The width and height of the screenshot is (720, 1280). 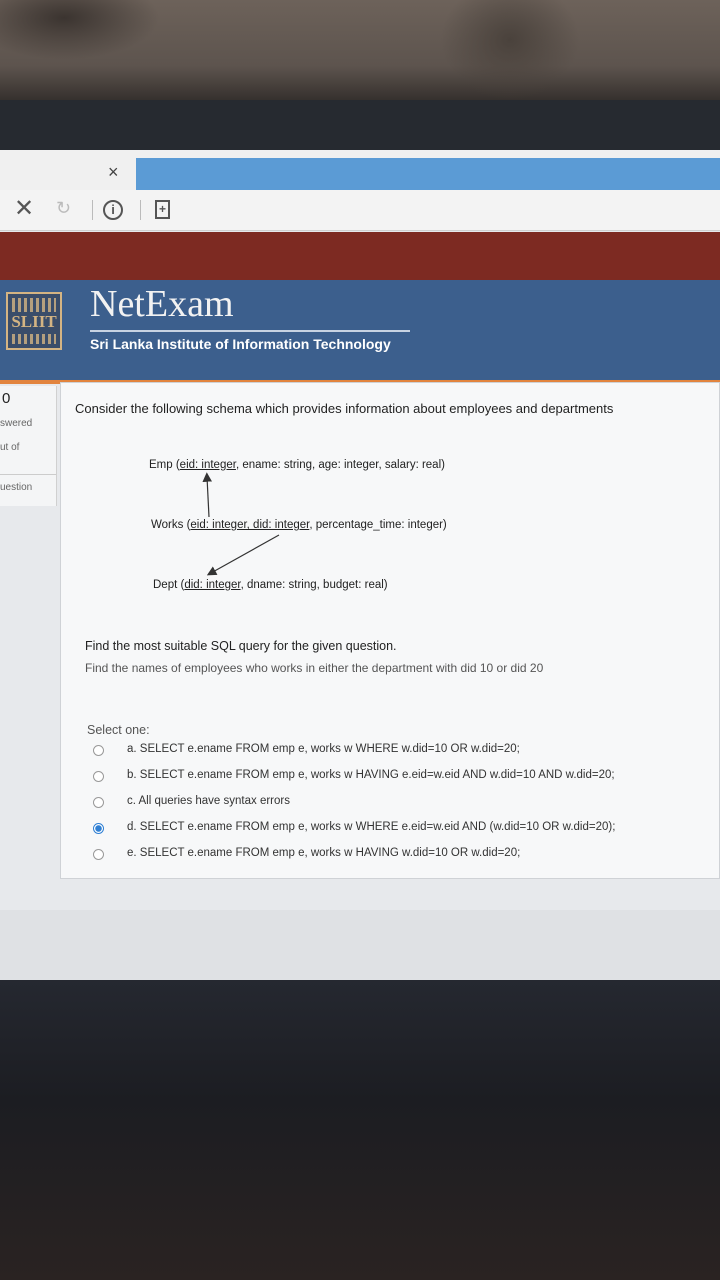 I want to click on close-tab-icon: ×, so click(x=113, y=172).